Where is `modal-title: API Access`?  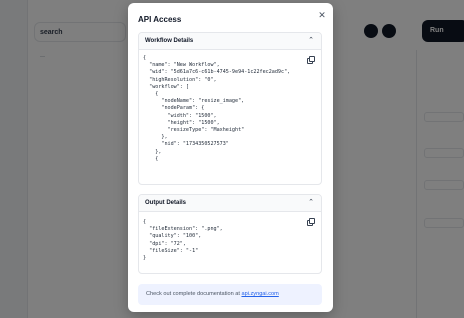
modal-title: API Access is located at coordinates (160, 19).